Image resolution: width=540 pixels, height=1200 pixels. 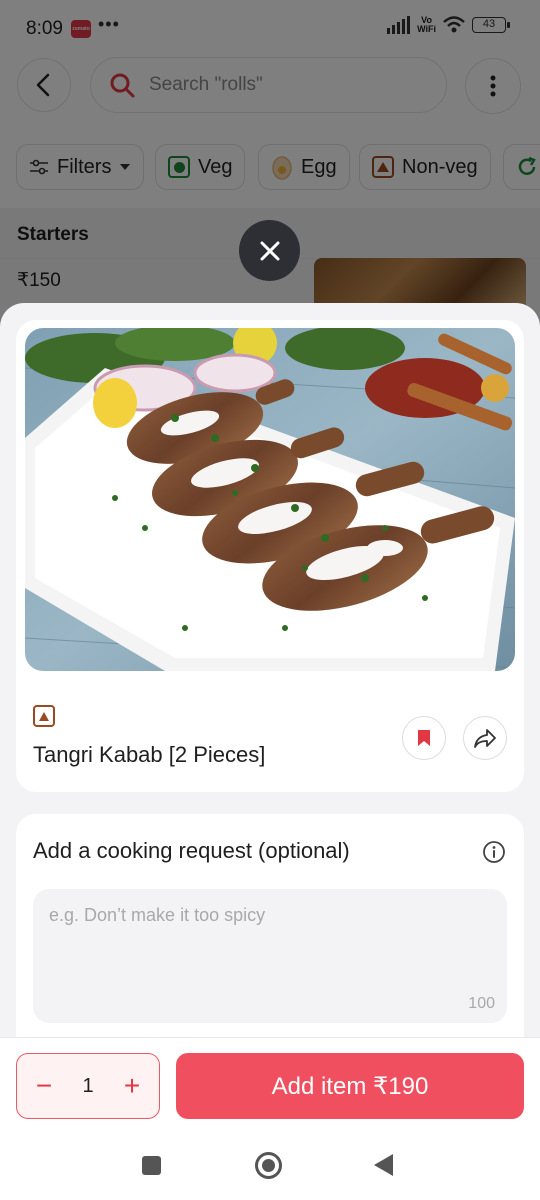 I want to click on bottom-action-bar: − 1 + Add item ₹190, so click(x=270, y=1085).